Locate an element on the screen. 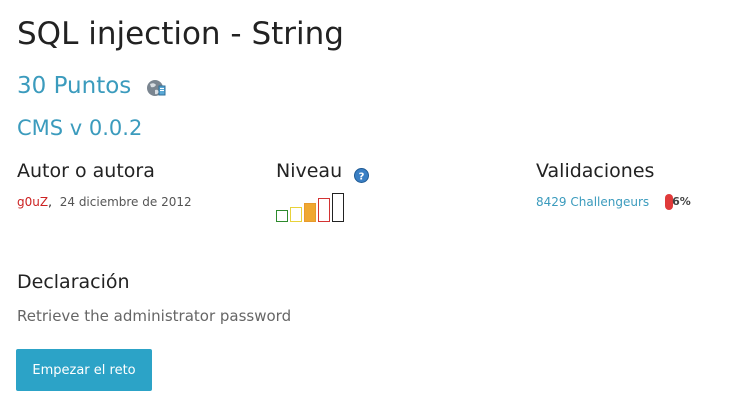 This screenshot has height=410, width=756. help-icon: ? is located at coordinates (362, 173).